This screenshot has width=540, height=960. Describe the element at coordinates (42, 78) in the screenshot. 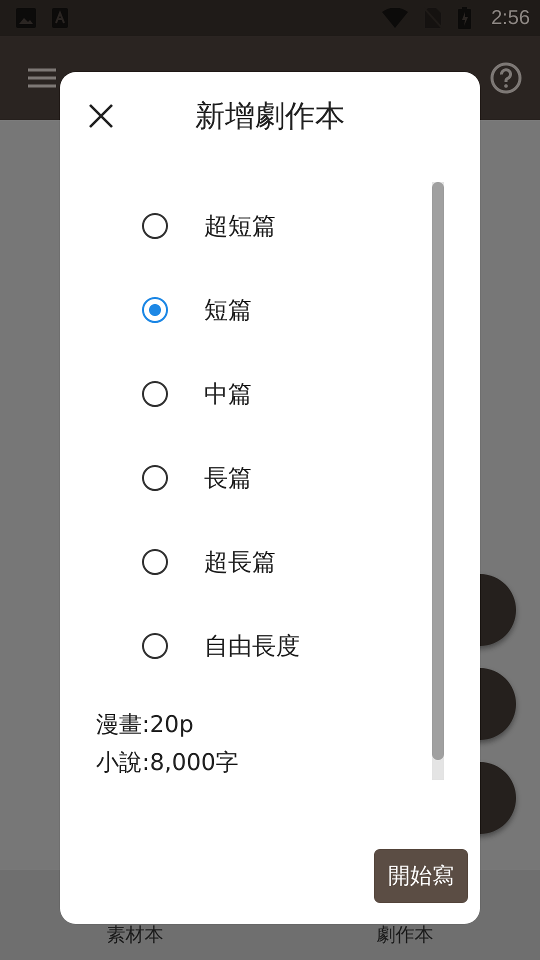

I see `menu-icon` at that location.